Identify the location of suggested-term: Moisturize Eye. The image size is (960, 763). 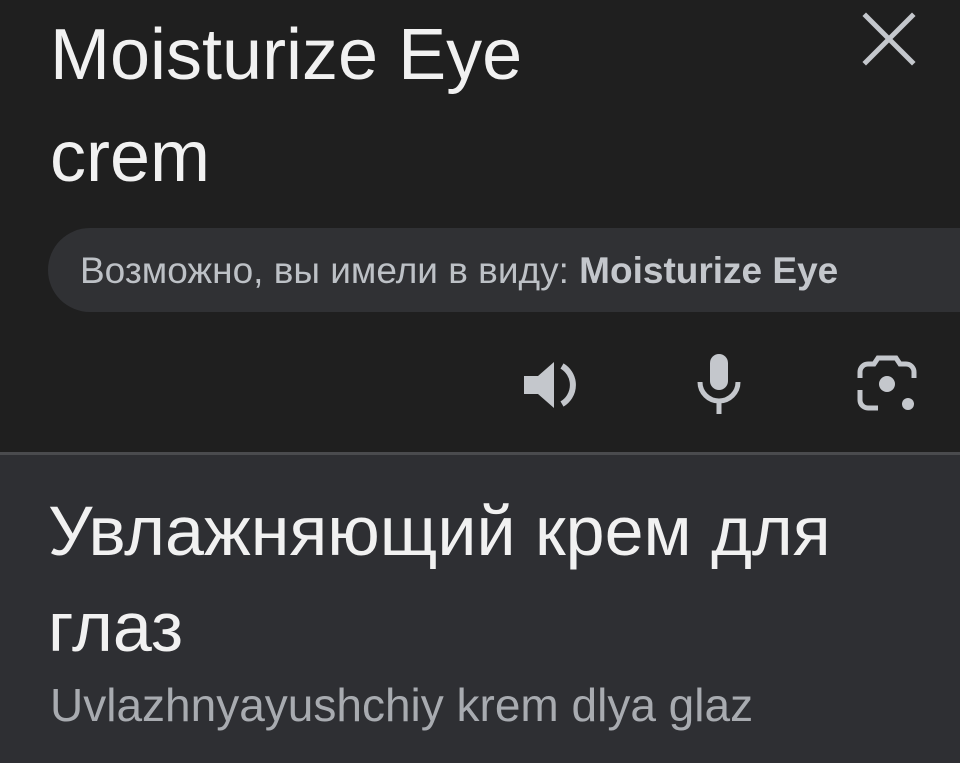
(709, 270).